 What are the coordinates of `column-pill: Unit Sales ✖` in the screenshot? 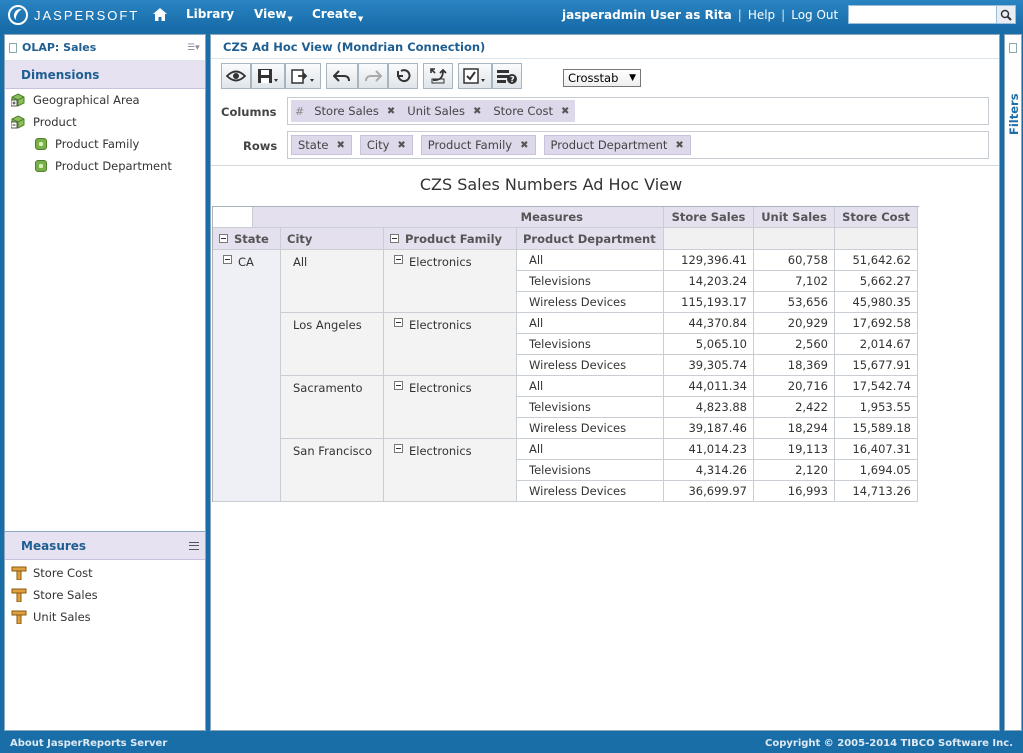 It's located at (444, 111).